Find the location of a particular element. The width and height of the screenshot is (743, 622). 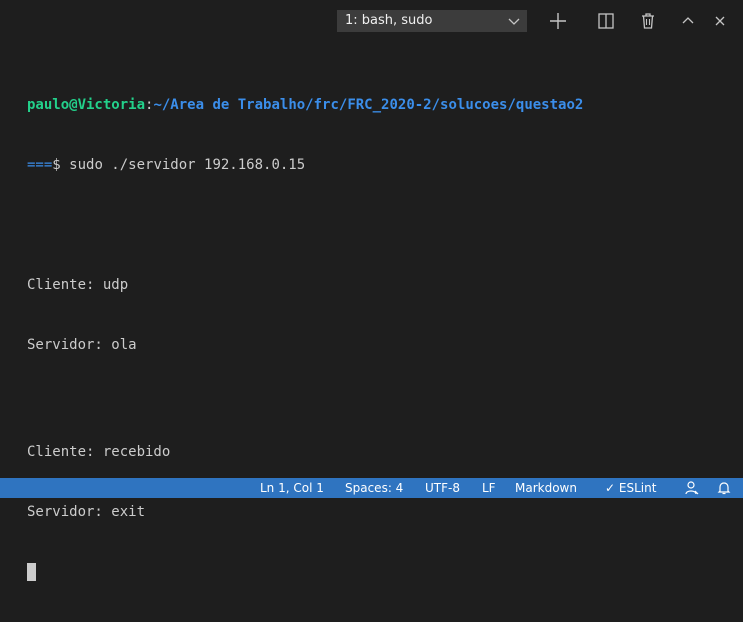

trash-icon is located at coordinates (648, 21).